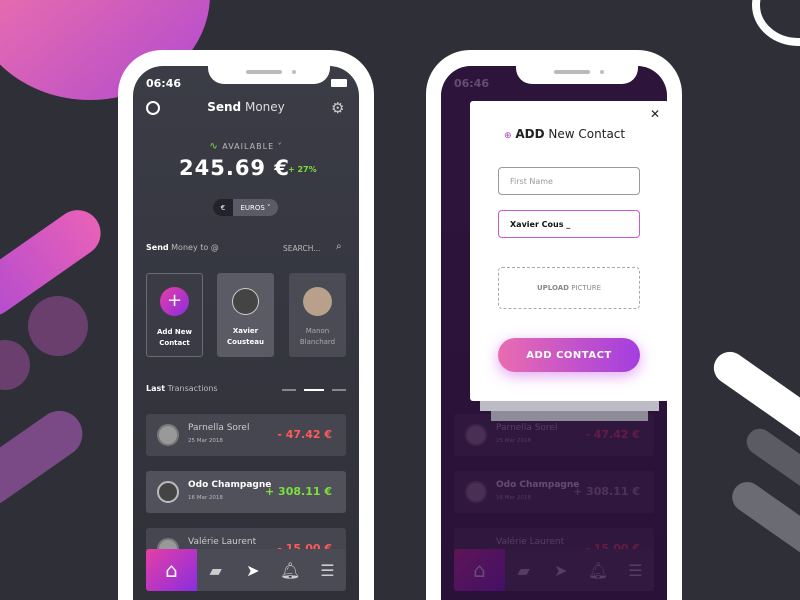 Image resolution: width=800 pixels, height=600 pixels. I want to click on contact-name: Xavier Cousteau, so click(245, 336).